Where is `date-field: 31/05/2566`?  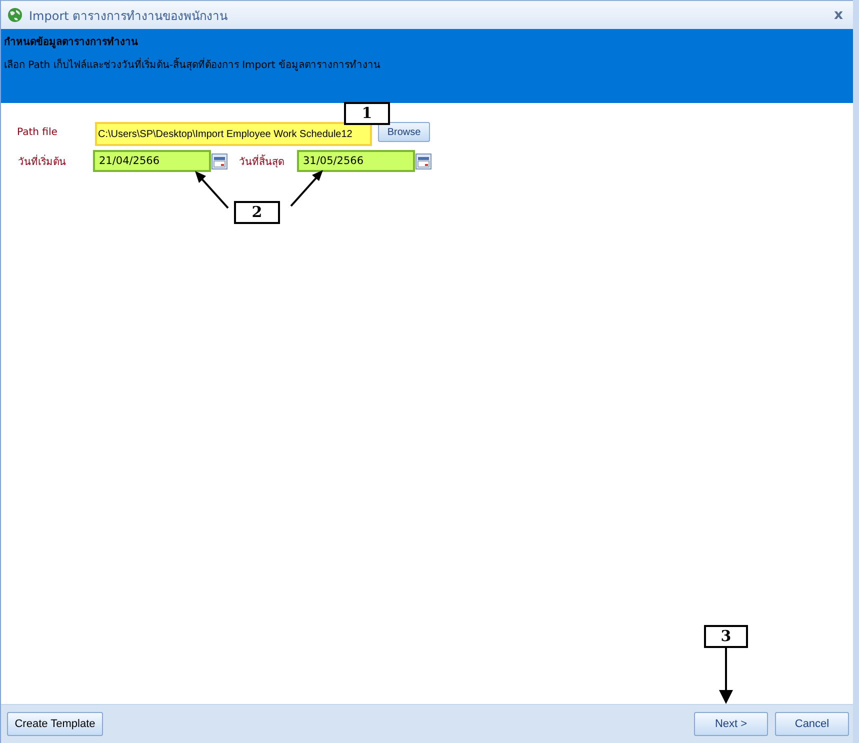 date-field: 31/05/2566 is located at coordinates (356, 161).